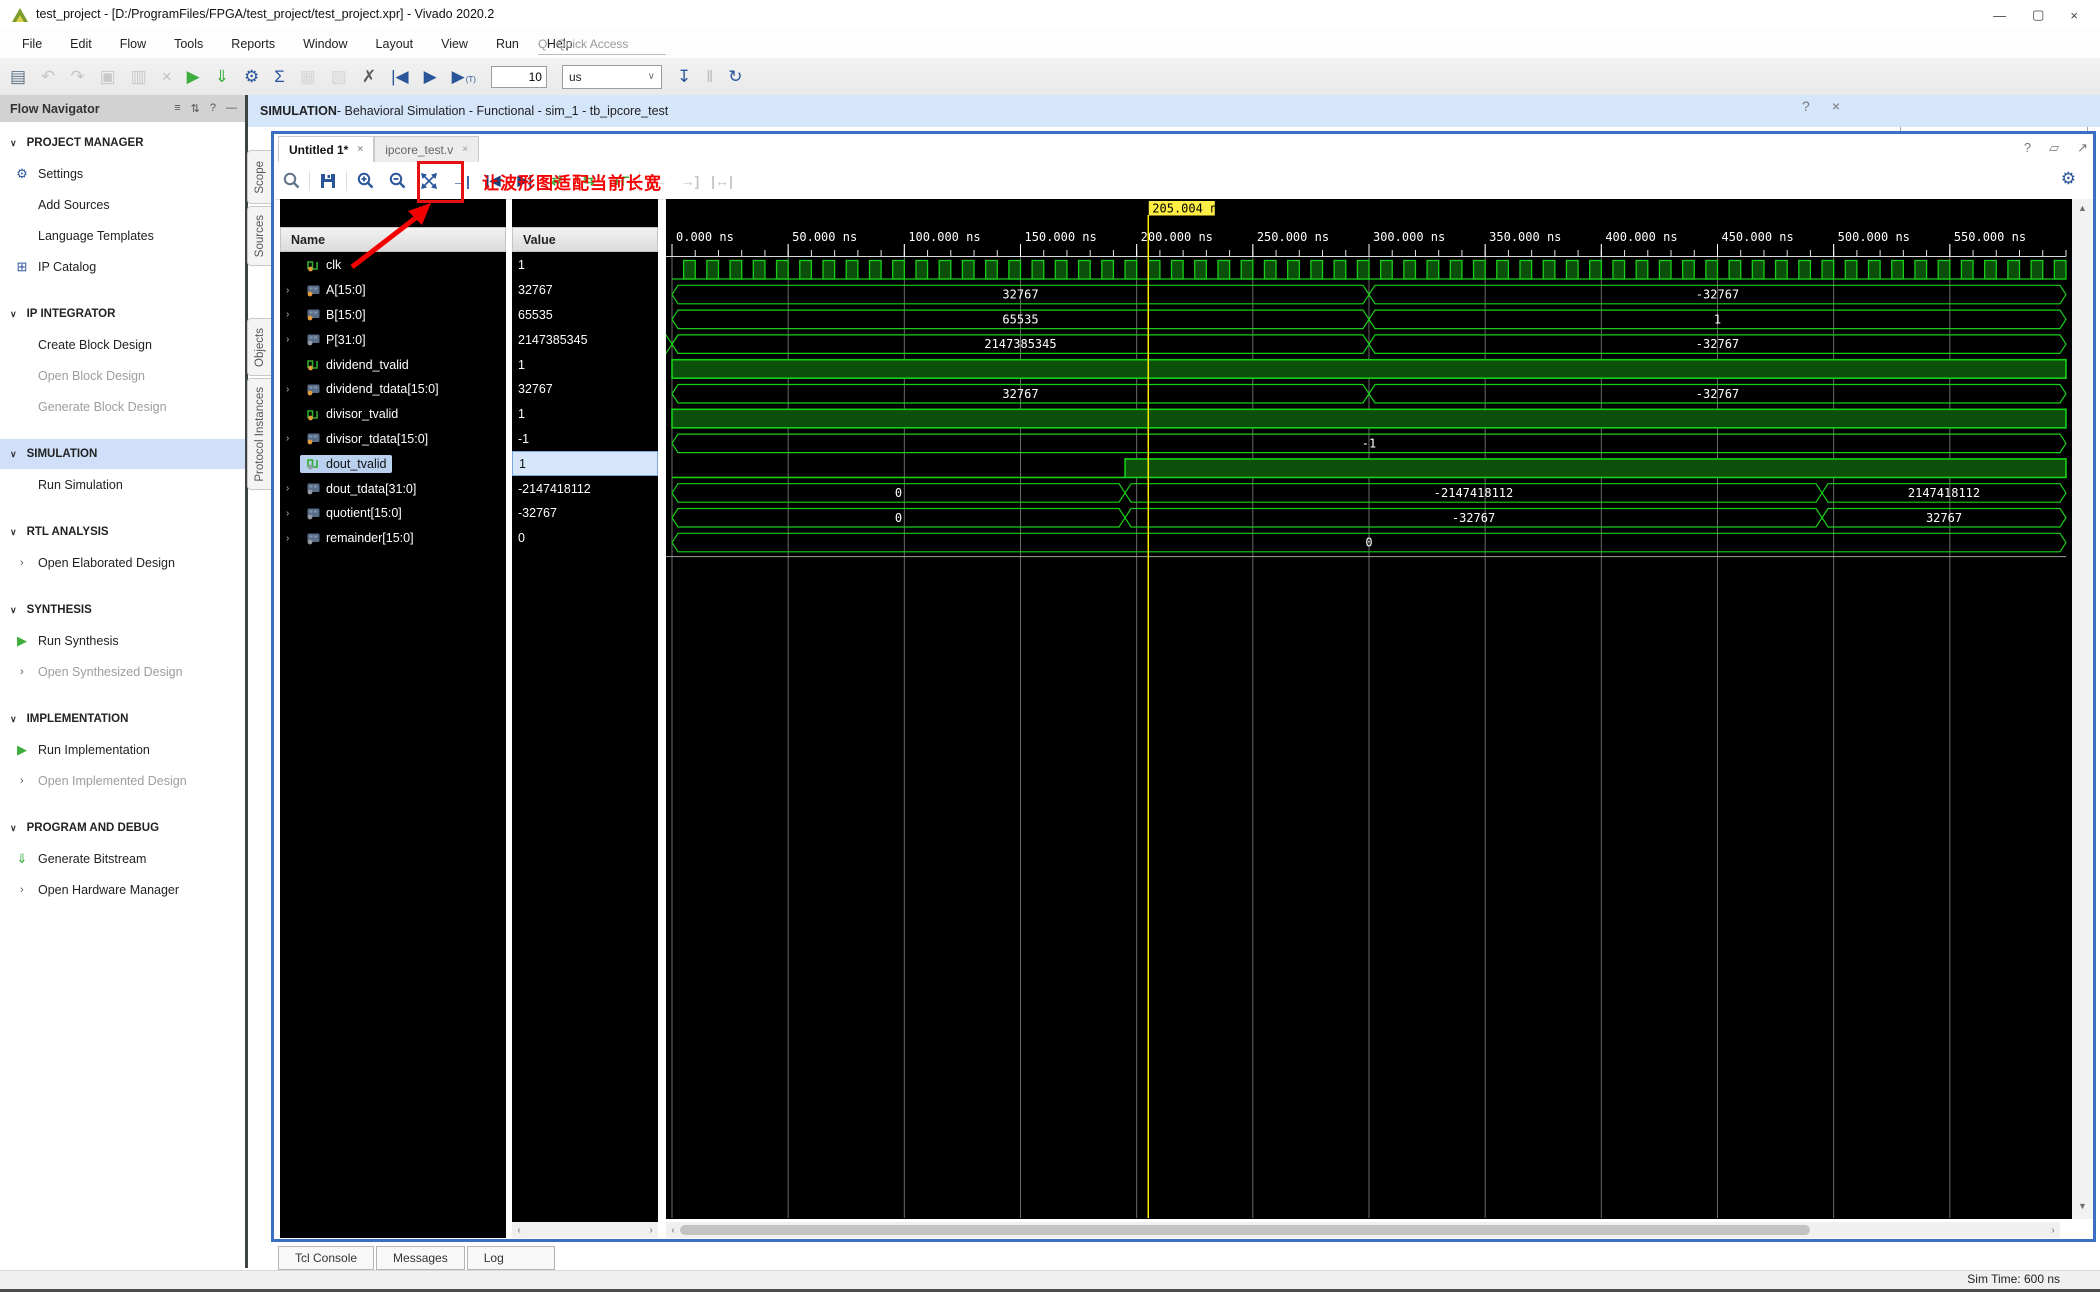 This screenshot has height=1292, width=2100. I want to click on signal-row-dividend_tvalid: dividend_tvalid, so click(393, 364).